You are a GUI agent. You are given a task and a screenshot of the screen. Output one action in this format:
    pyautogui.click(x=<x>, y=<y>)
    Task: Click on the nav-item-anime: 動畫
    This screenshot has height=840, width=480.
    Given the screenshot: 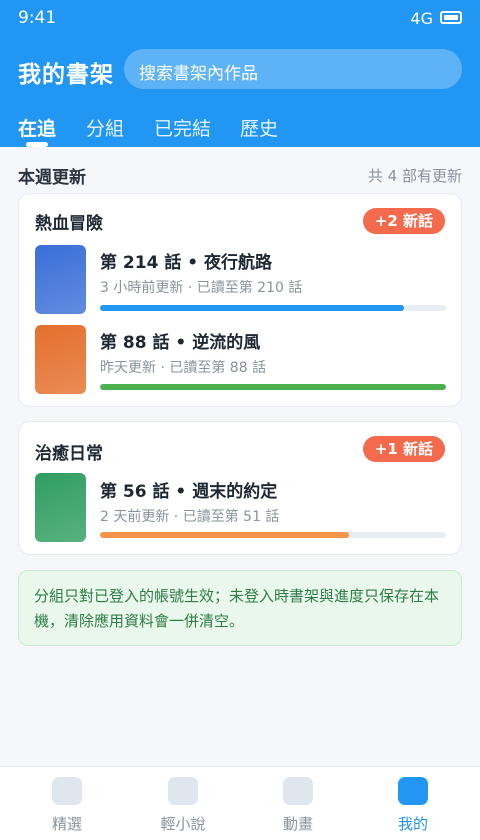 What is the action you would take?
    pyautogui.click(x=298, y=803)
    